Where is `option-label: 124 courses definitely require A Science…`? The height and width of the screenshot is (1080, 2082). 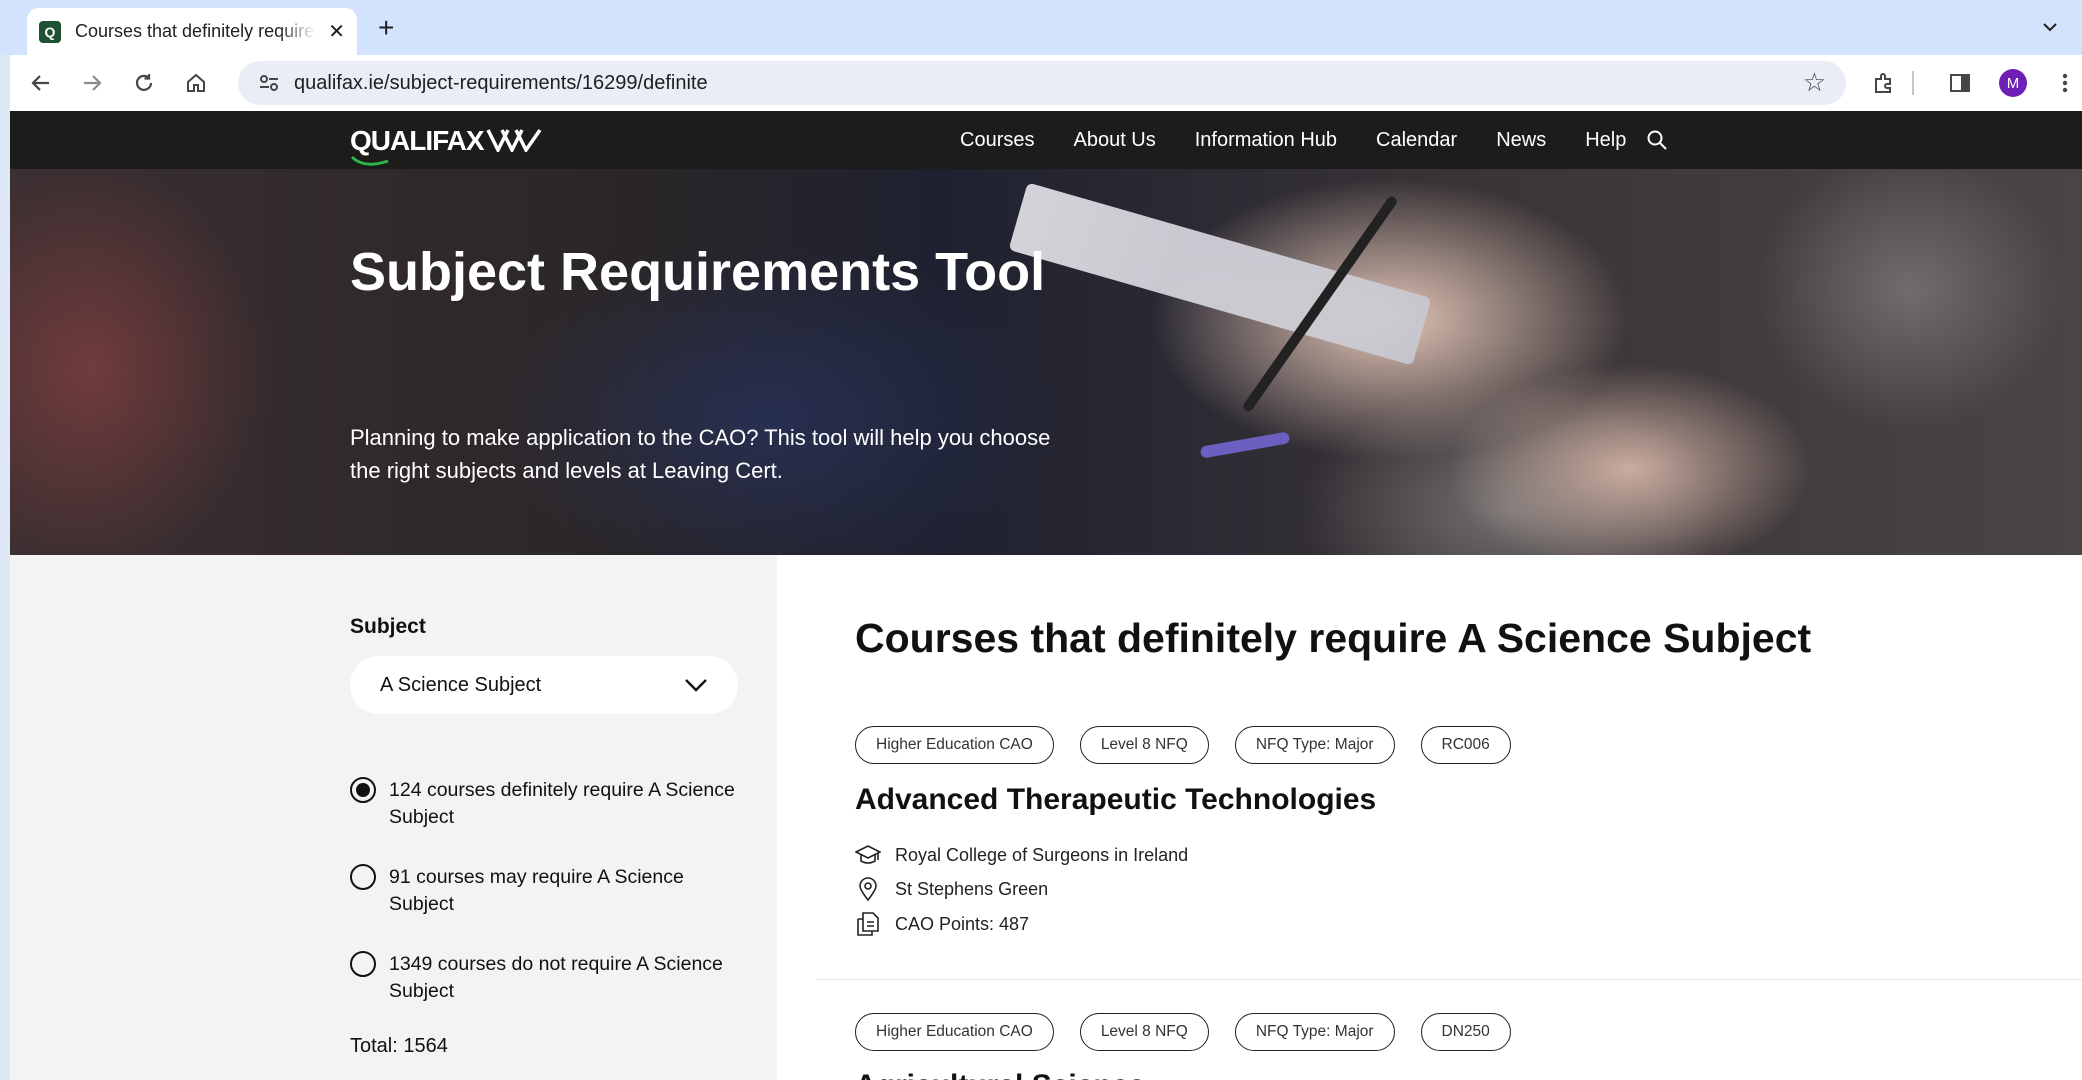 option-label: 124 courses definitely require A Science… is located at coordinates (562, 803).